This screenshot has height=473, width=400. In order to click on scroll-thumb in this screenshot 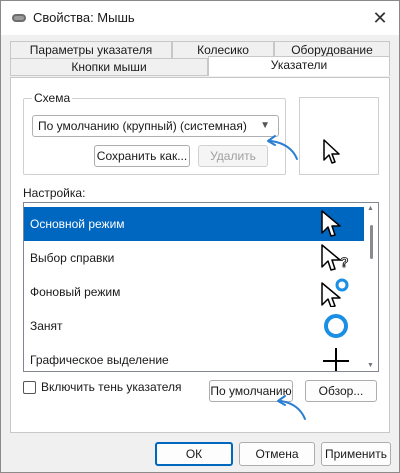, I will do `click(371, 242)`.